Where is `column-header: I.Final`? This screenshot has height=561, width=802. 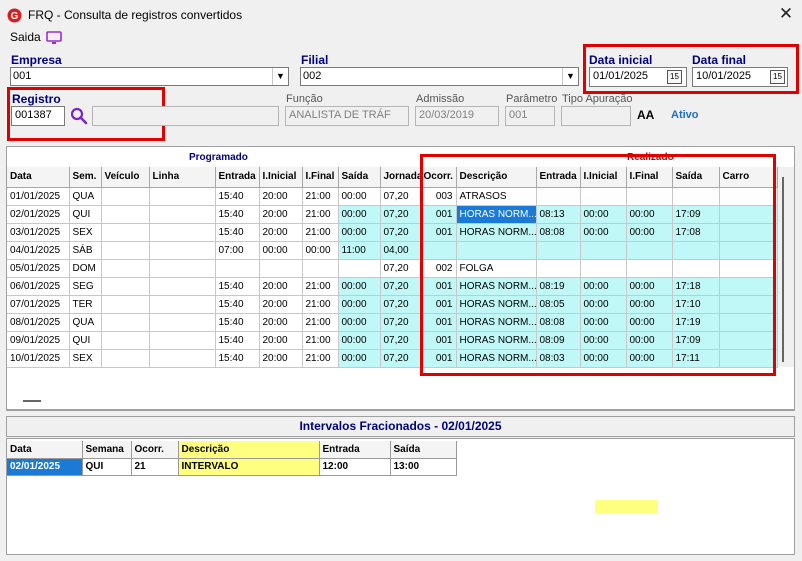 column-header: I.Final is located at coordinates (320, 177).